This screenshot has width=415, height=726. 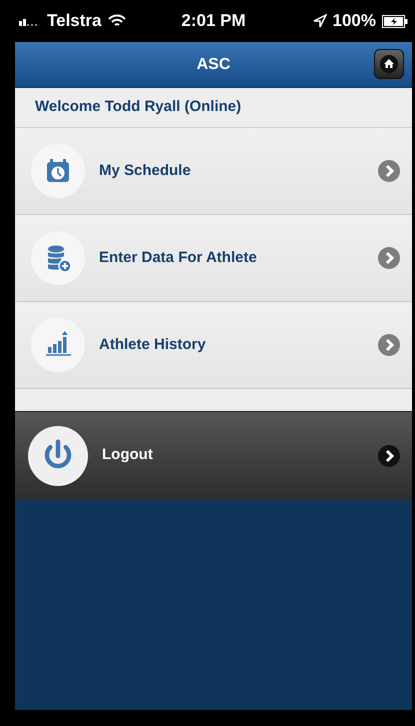 I want to click on home-icon, so click(x=389, y=64).